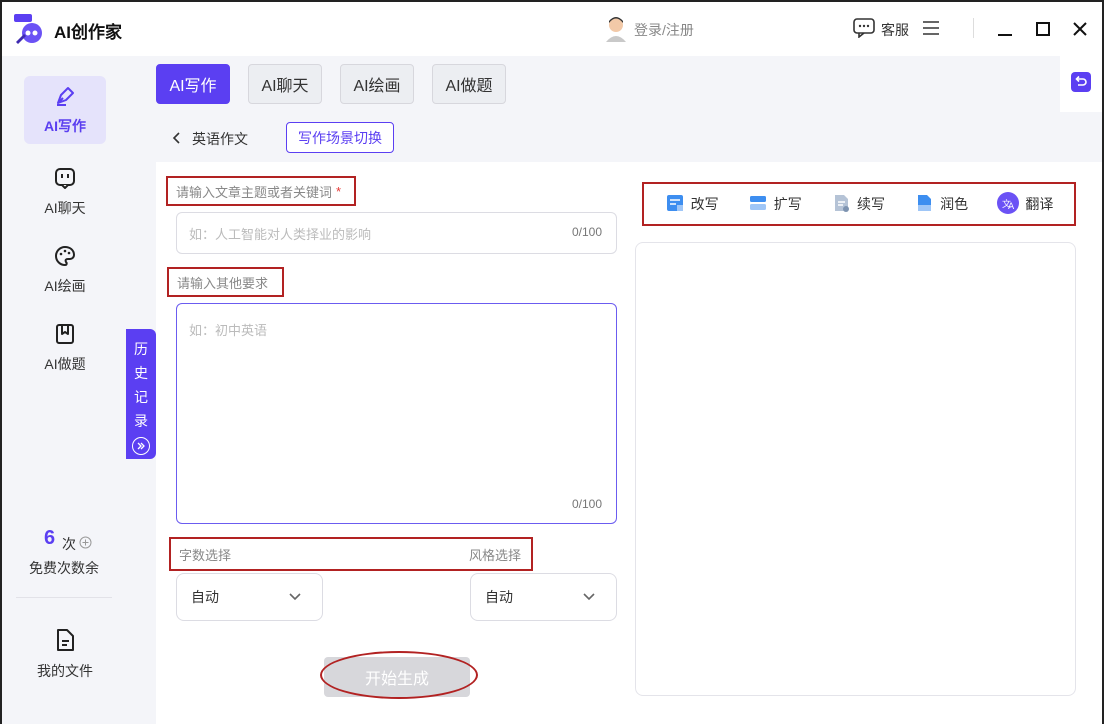  I want to click on rewrite-icon, so click(675, 204).